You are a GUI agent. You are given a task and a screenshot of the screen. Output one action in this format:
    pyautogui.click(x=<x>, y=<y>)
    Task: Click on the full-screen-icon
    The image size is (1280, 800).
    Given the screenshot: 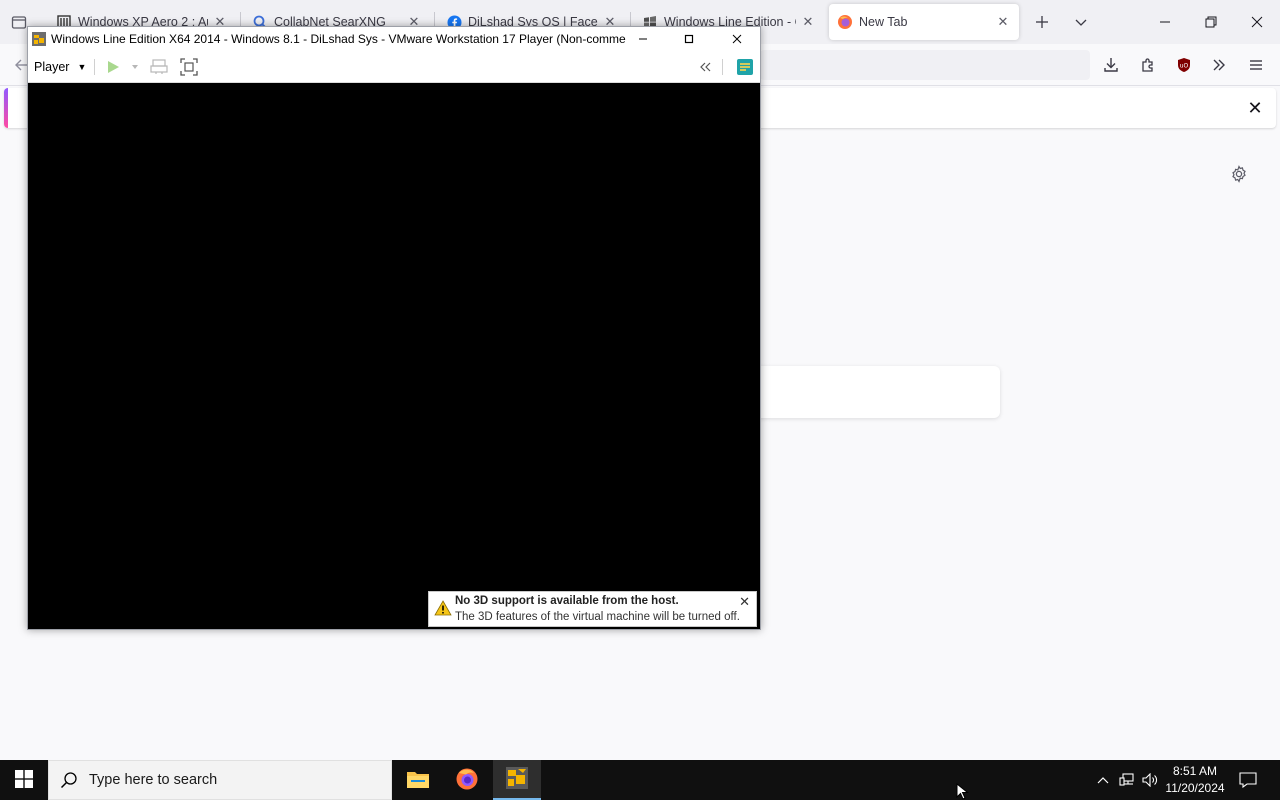 What is the action you would take?
    pyautogui.click(x=189, y=67)
    